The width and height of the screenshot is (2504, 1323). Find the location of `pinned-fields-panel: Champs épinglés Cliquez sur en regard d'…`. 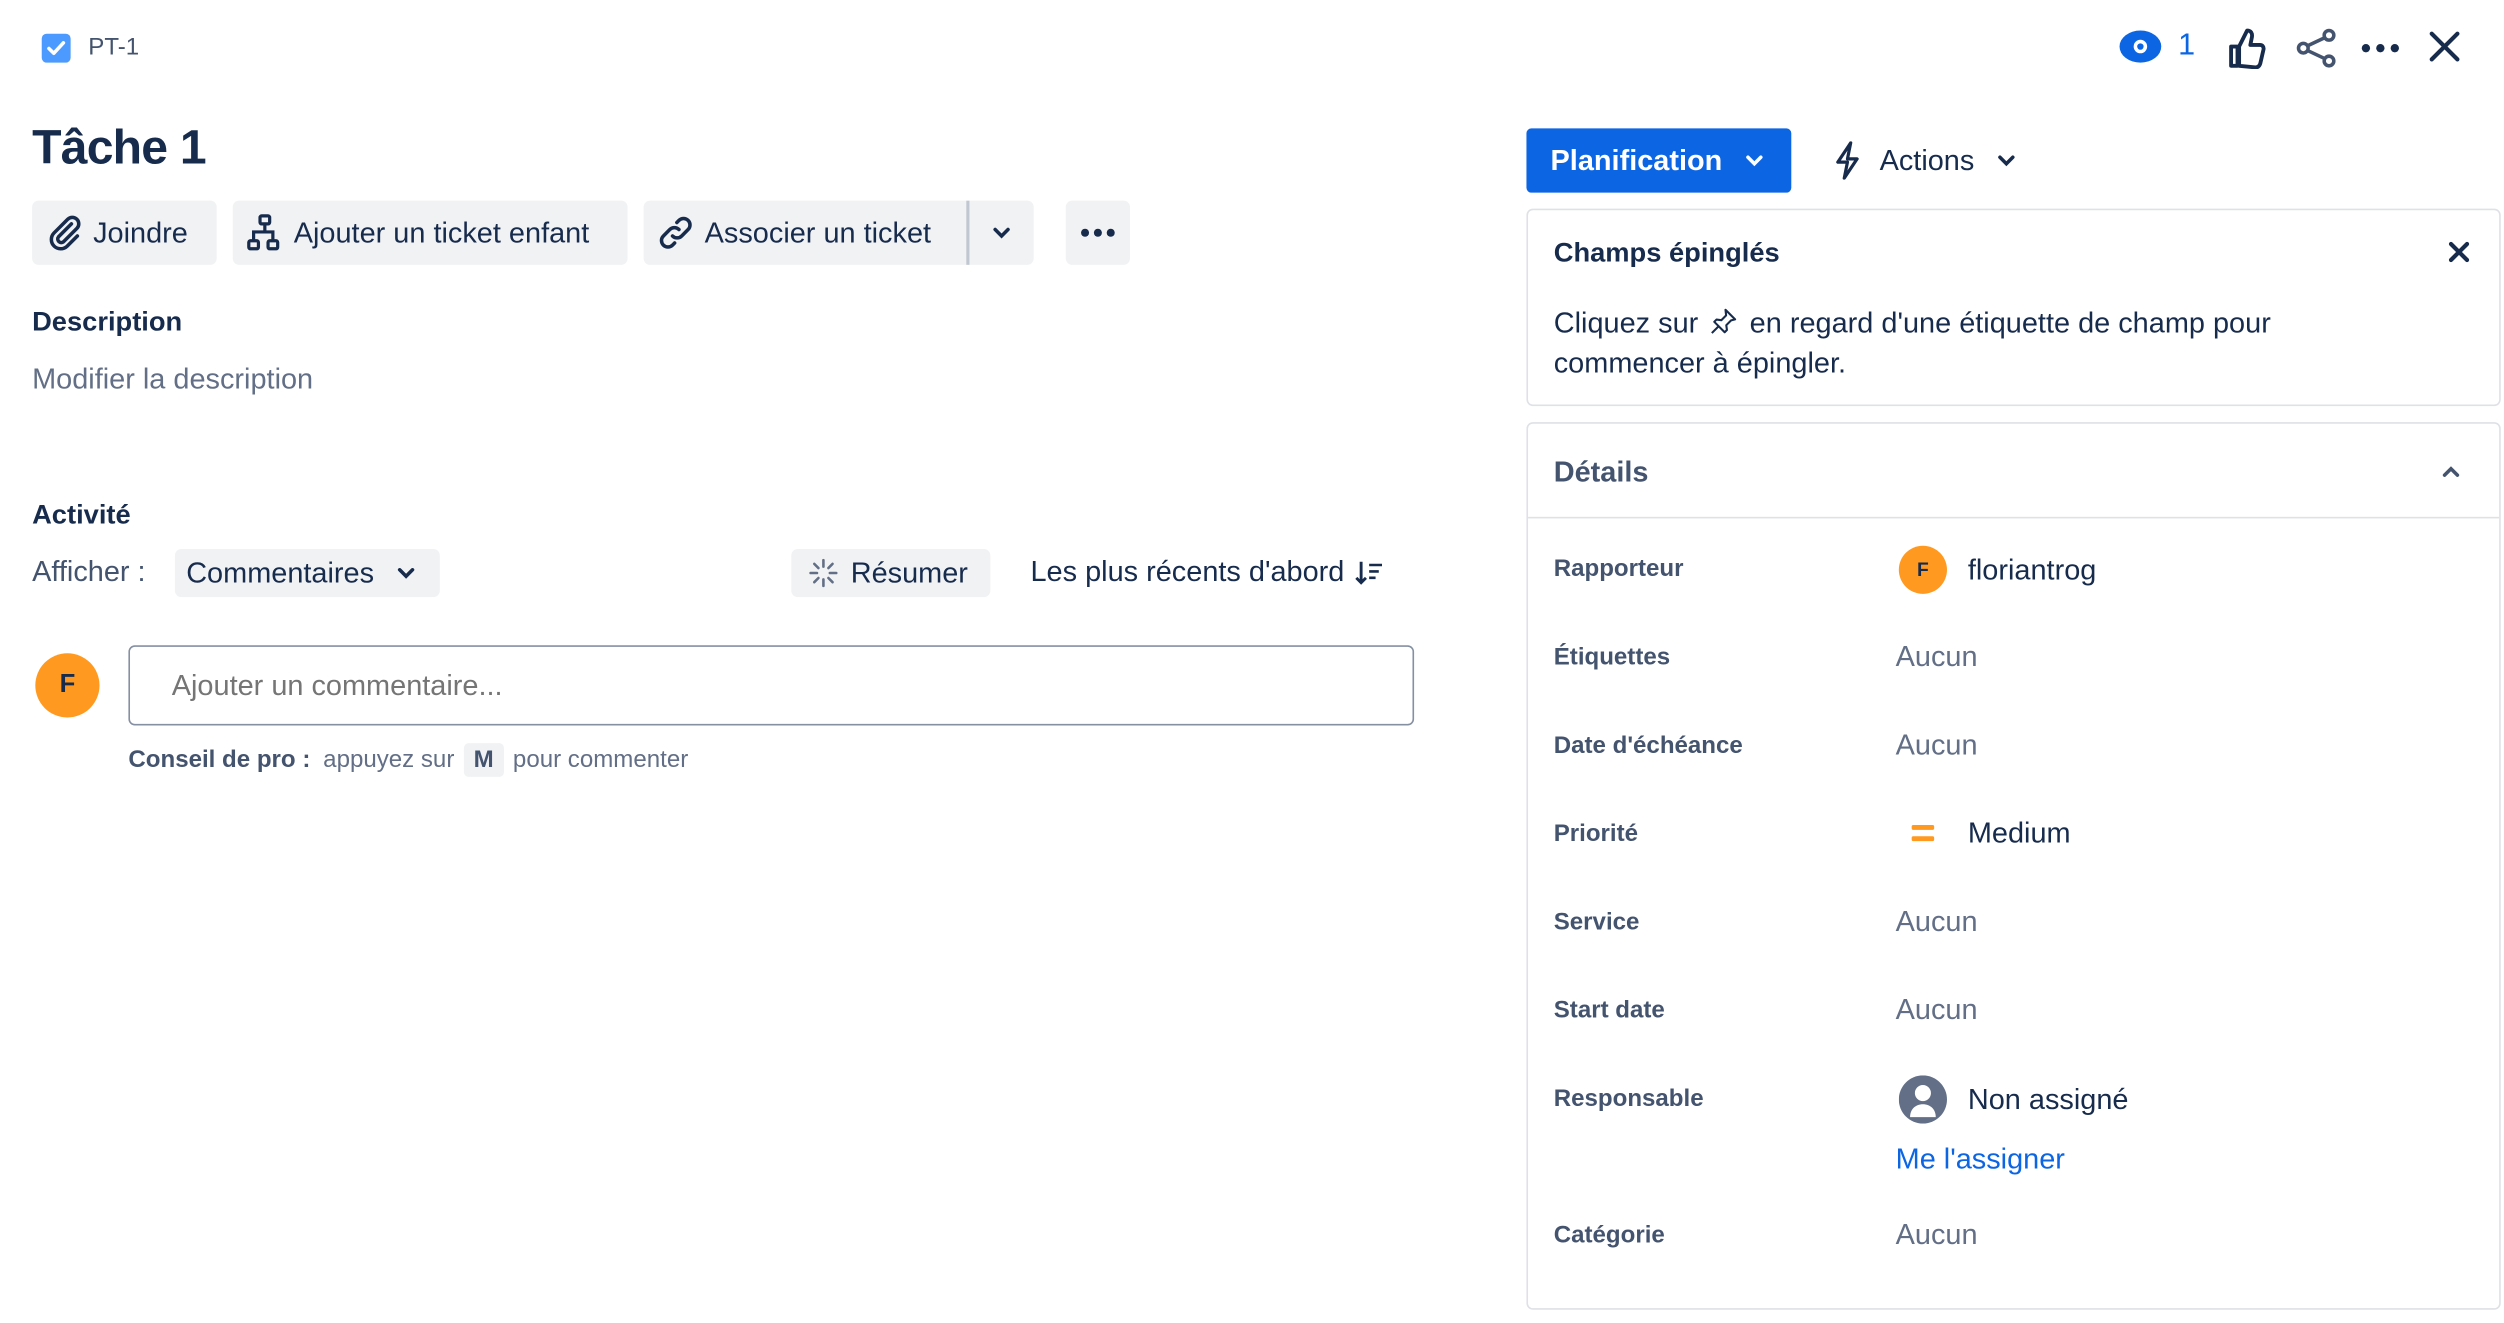

pinned-fields-panel: Champs épinglés Cliquez sur en regard d'… is located at coordinates (2013, 307).